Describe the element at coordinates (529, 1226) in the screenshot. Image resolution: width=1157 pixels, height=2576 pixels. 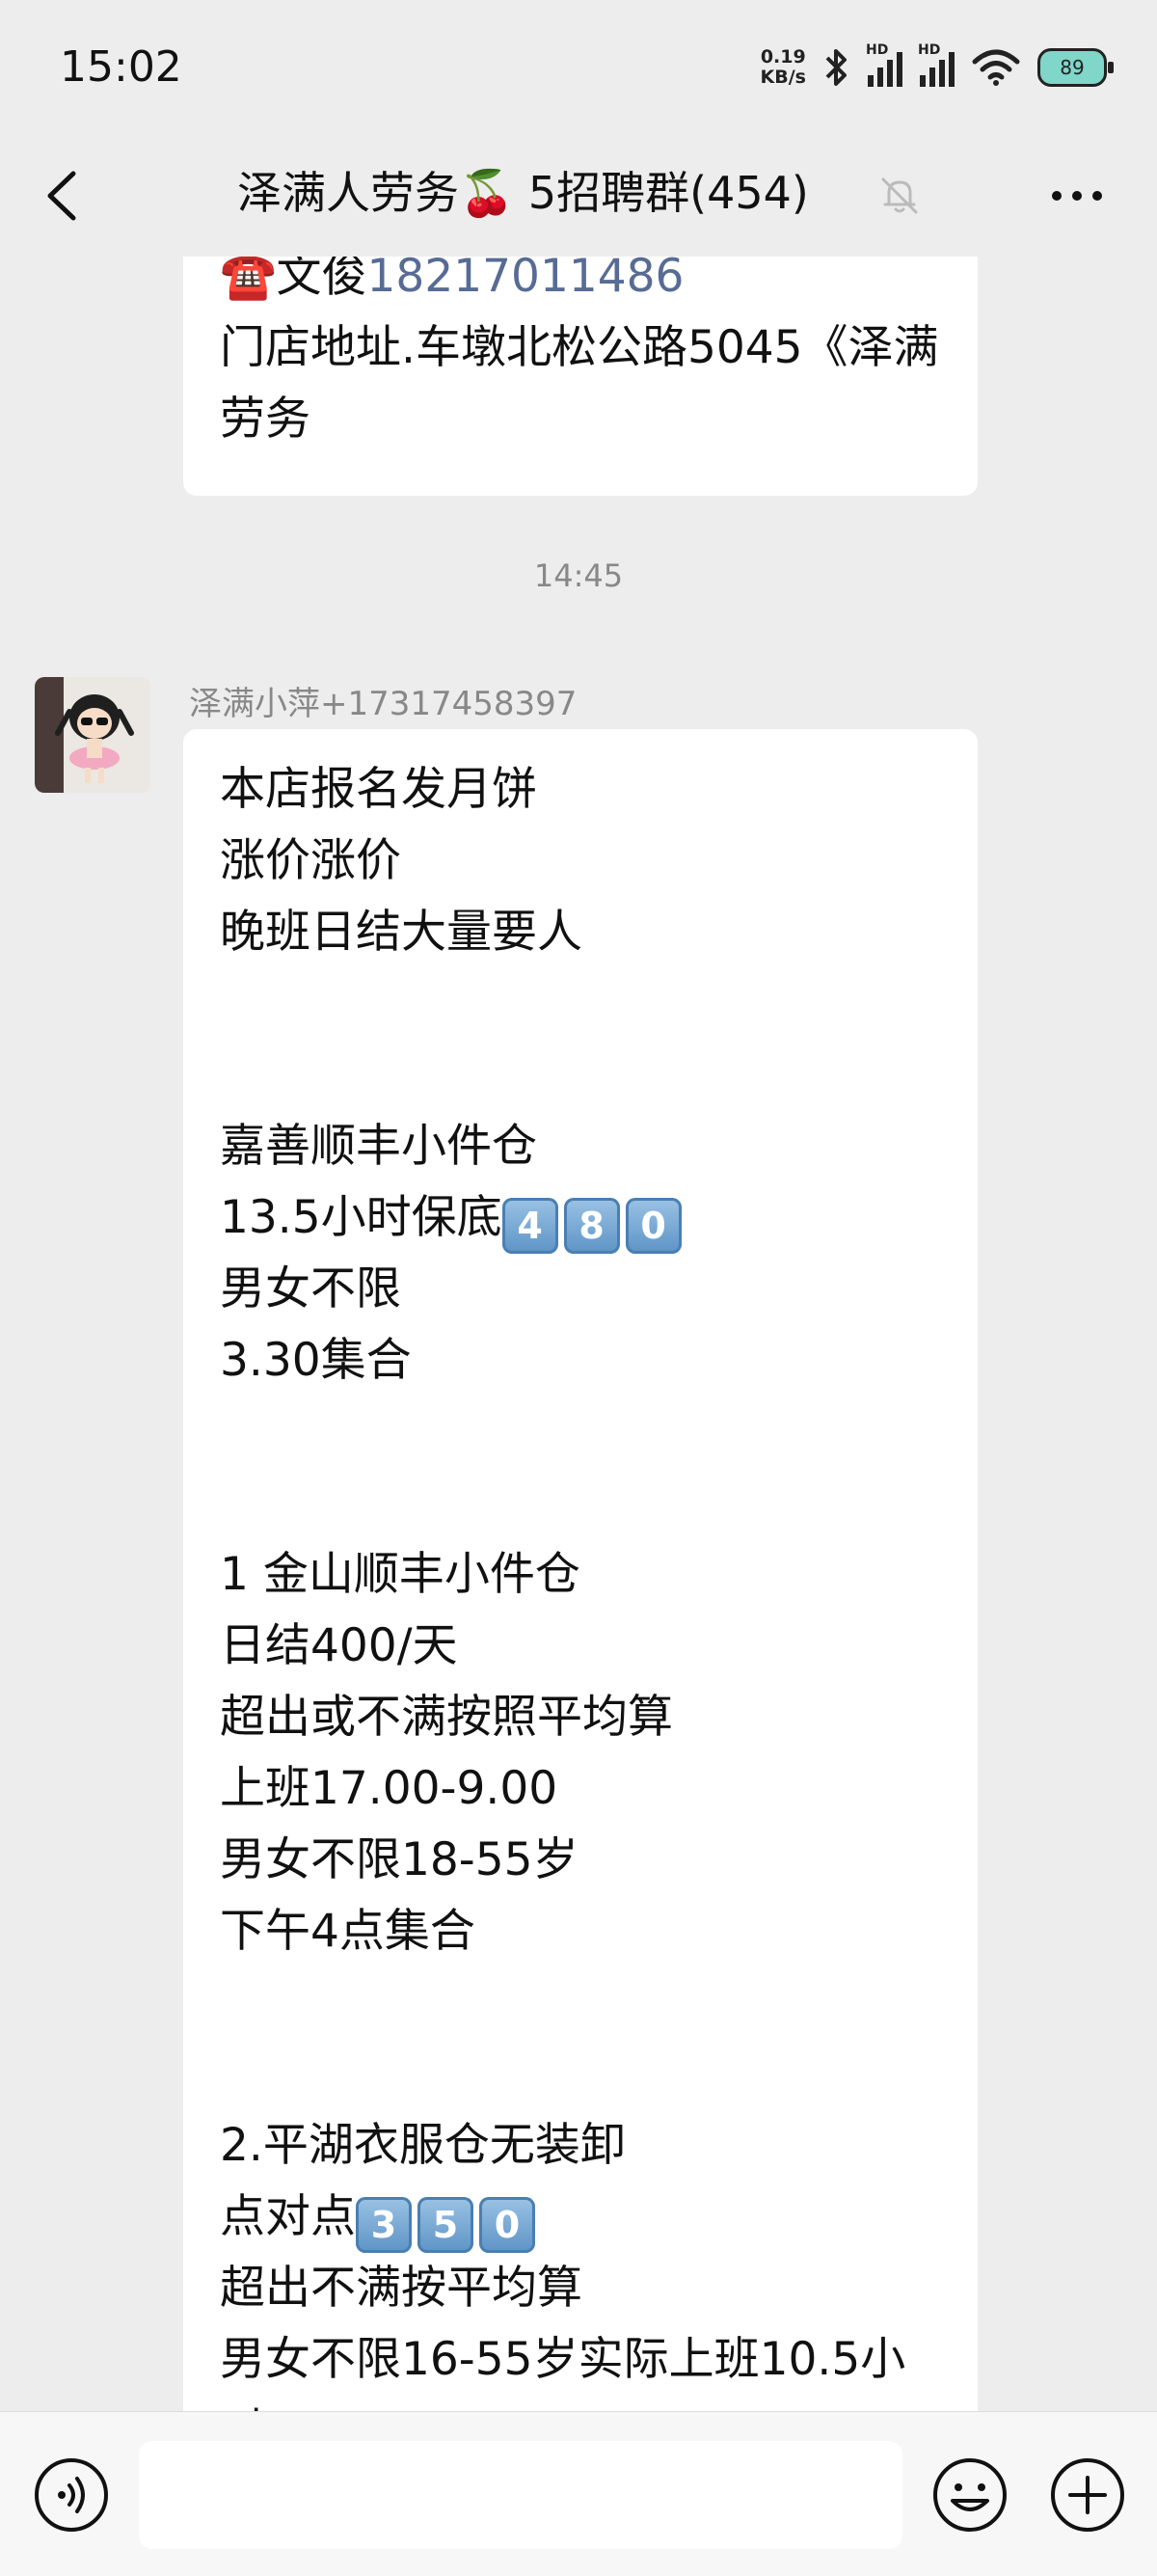
I see `keycap-digit: 4` at that location.